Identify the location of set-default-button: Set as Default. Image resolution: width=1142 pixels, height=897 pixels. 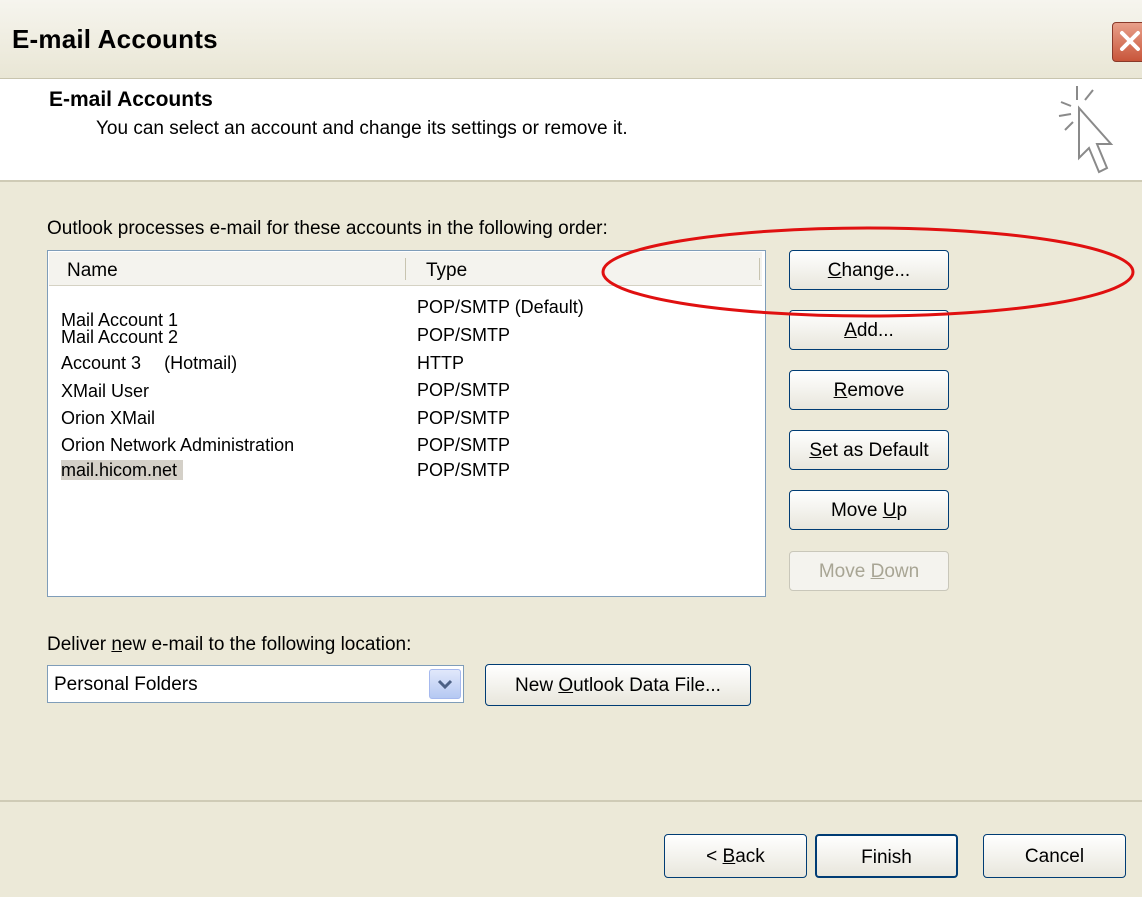
(869, 450).